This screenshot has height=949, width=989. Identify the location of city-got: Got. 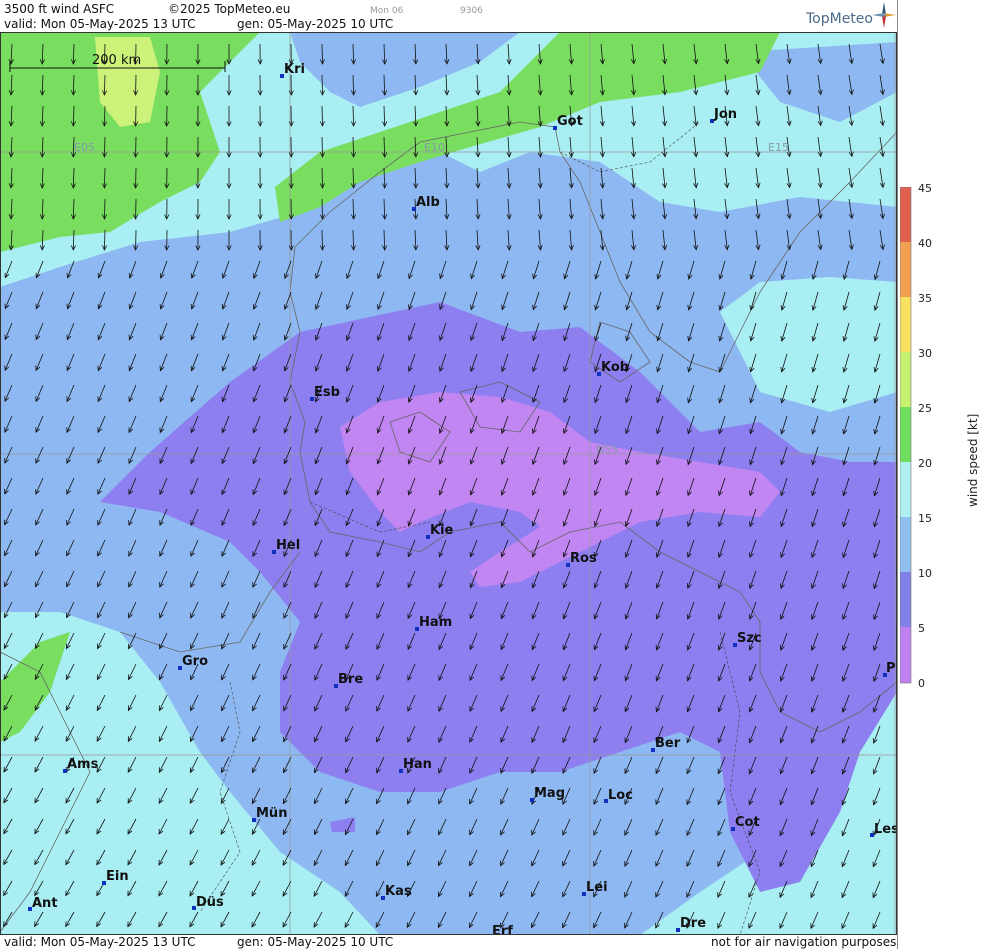
(568, 122).